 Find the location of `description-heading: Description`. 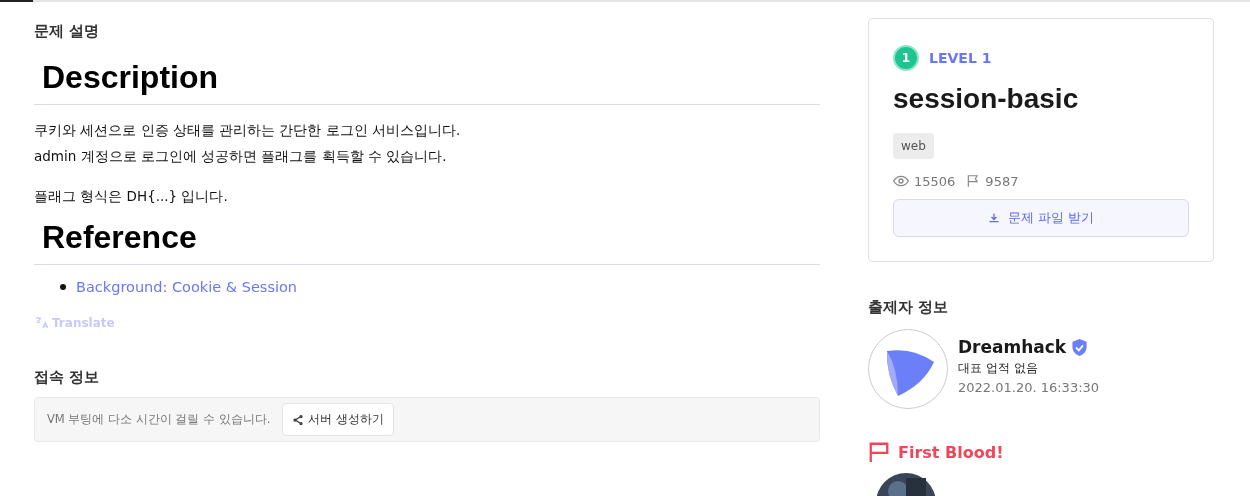

description-heading: Description is located at coordinates (427, 82).